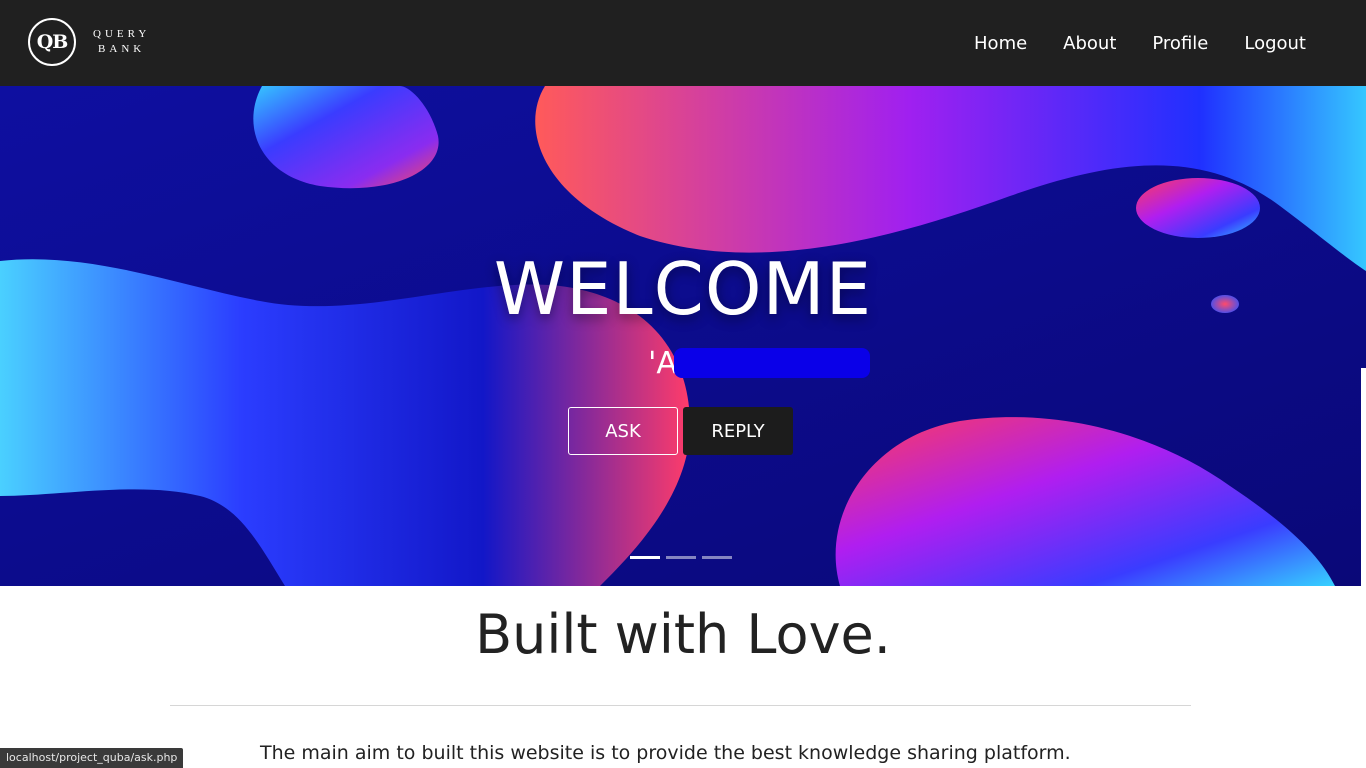 The width and height of the screenshot is (1366, 768). I want to click on welcome-heading: WELCOME, so click(683, 289).